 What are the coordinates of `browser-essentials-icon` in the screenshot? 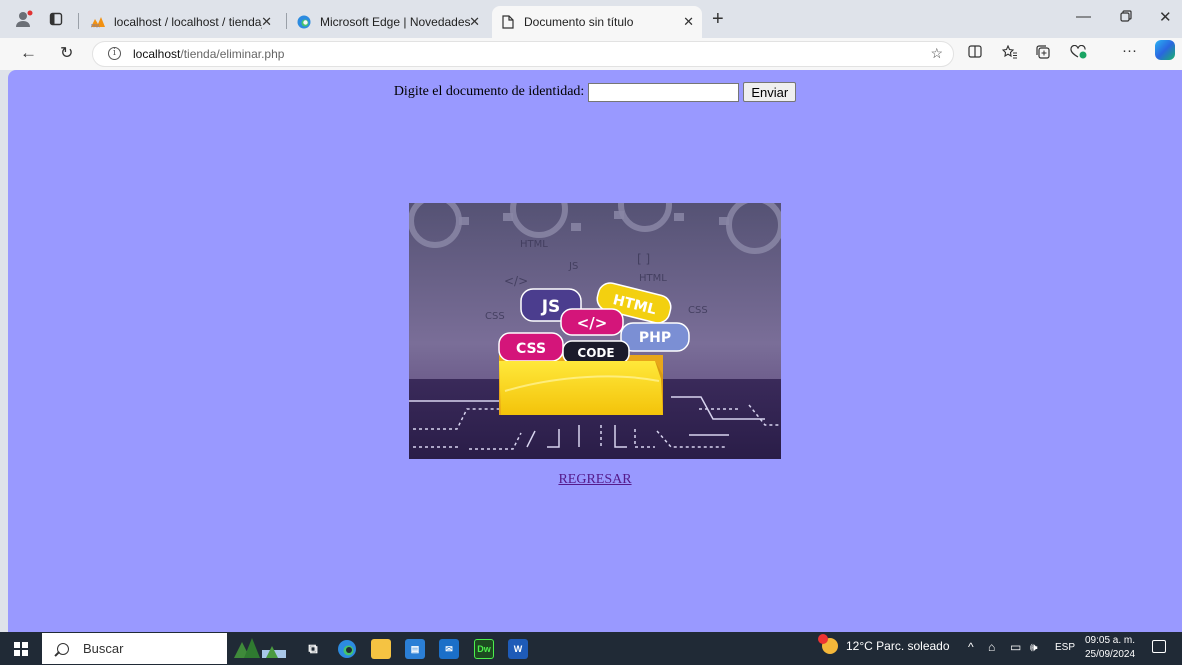 It's located at (1079, 53).